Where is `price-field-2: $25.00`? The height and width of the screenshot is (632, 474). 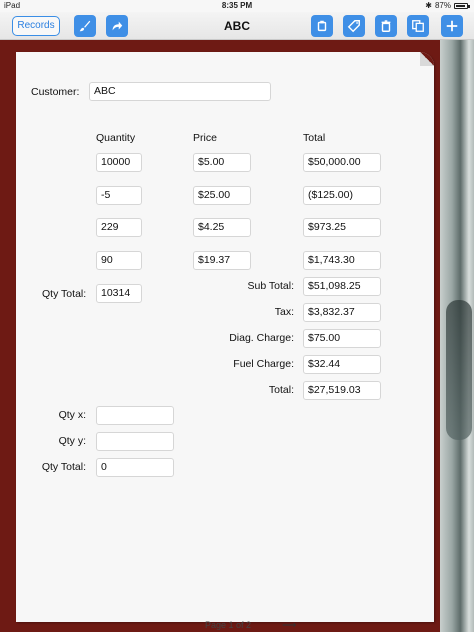 price-field-2: $25.00 is located at coordinates (222, 195).